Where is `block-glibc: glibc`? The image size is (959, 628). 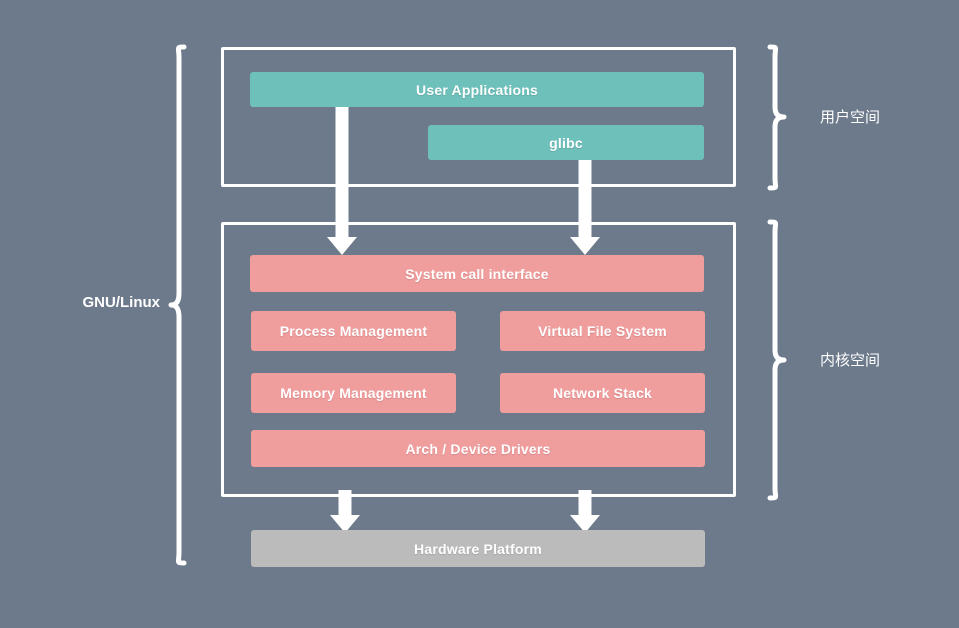
block-glibc: glibc is located at coordinates (566, 142).